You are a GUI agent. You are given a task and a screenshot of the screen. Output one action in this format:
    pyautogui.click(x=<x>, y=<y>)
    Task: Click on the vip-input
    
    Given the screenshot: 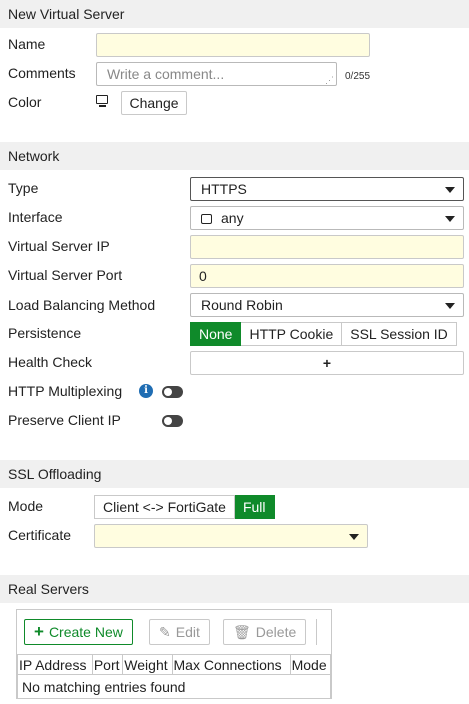 What is the action you would take?
    pyautogui.click(x=327, y=247)
    